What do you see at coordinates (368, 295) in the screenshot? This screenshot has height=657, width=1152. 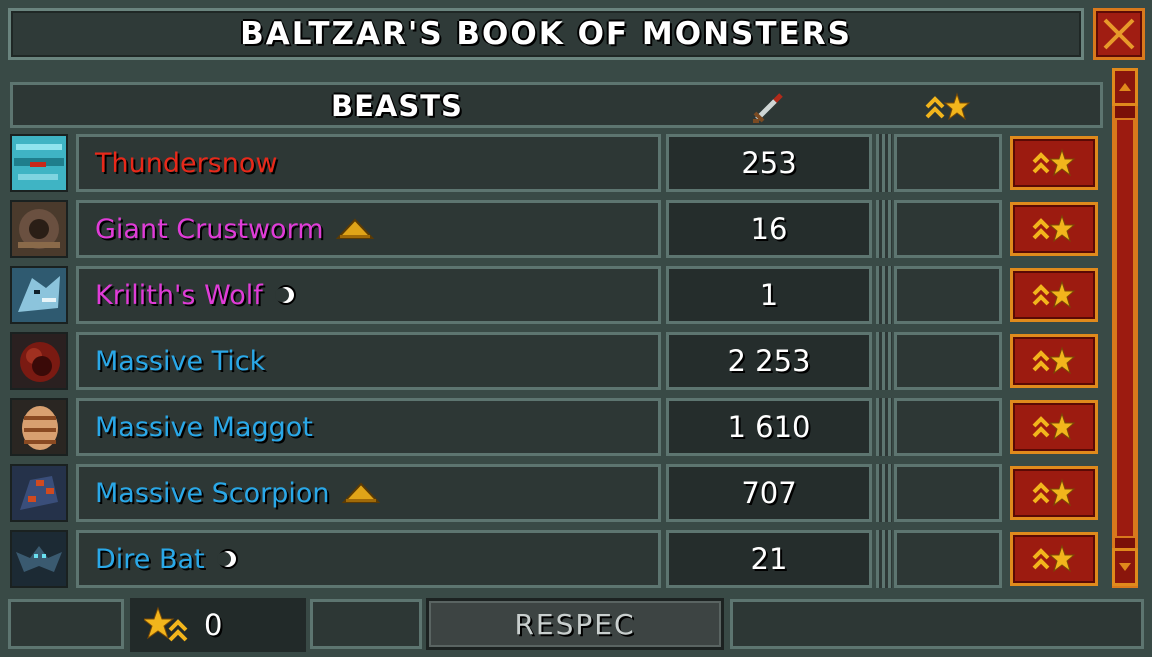 I see `monster-name-cell: Krilith's Wolf` at bounding box center [368, 295].